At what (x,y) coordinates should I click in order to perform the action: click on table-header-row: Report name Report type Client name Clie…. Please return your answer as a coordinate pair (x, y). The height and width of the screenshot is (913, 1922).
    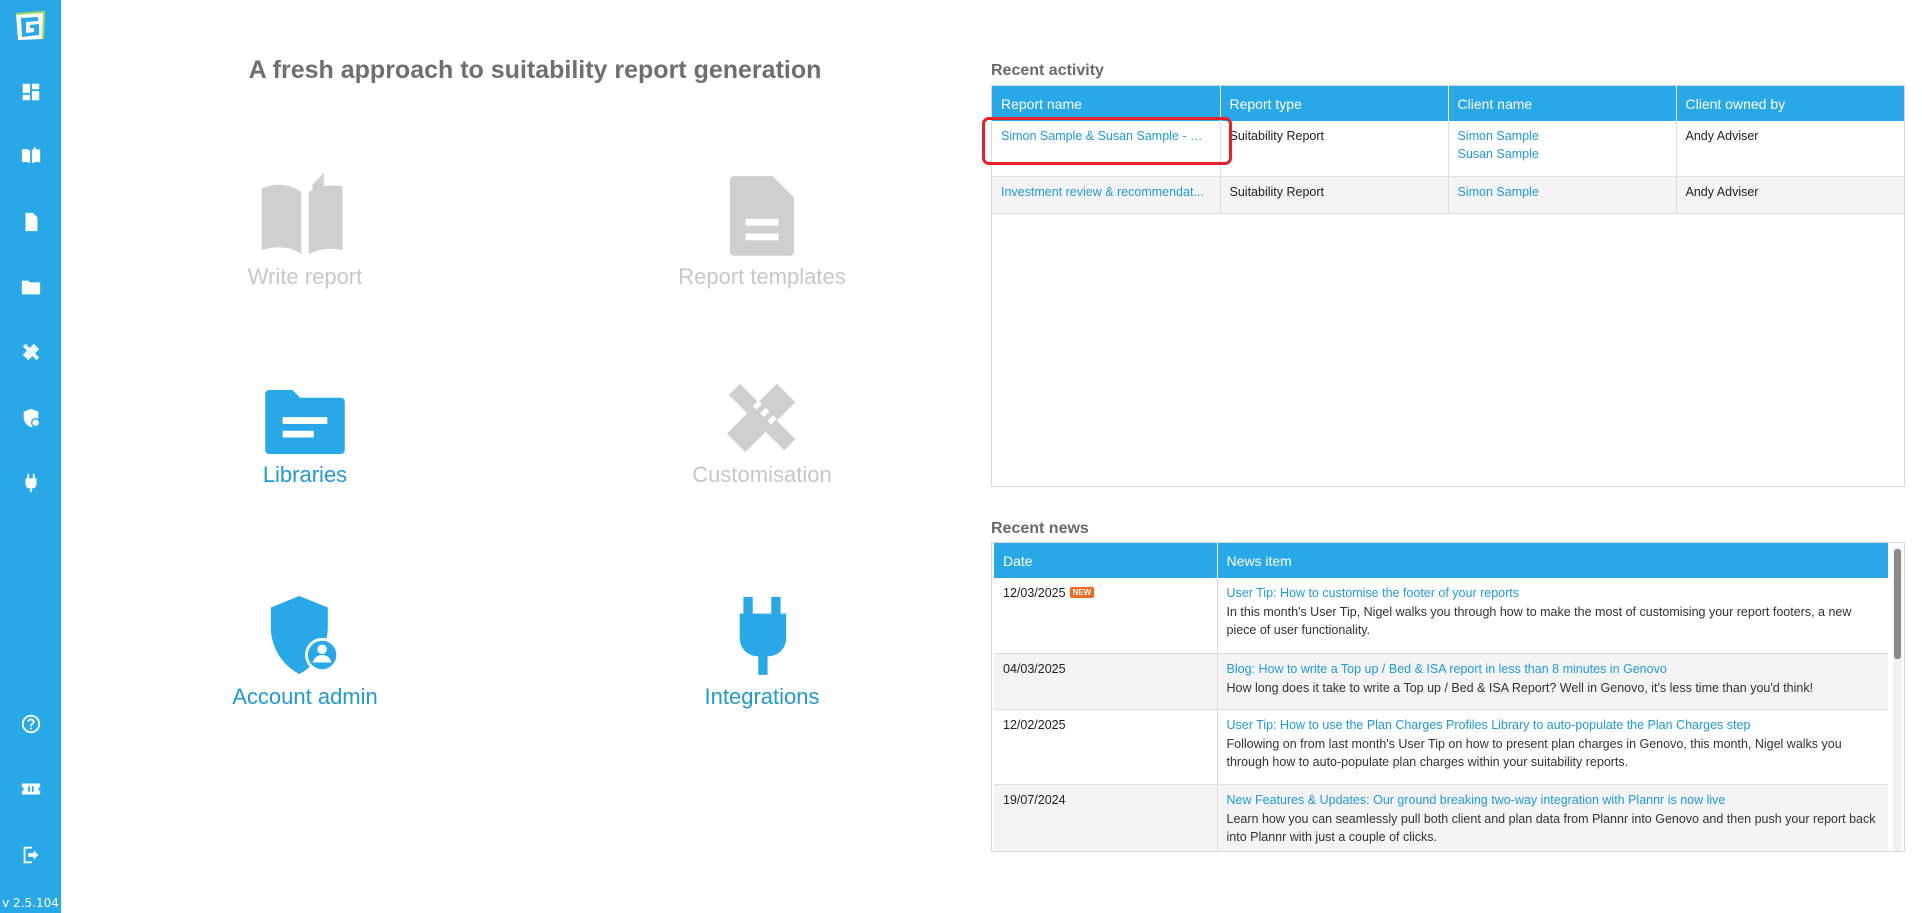
    Looking at the image, I should click on (1448, 103).